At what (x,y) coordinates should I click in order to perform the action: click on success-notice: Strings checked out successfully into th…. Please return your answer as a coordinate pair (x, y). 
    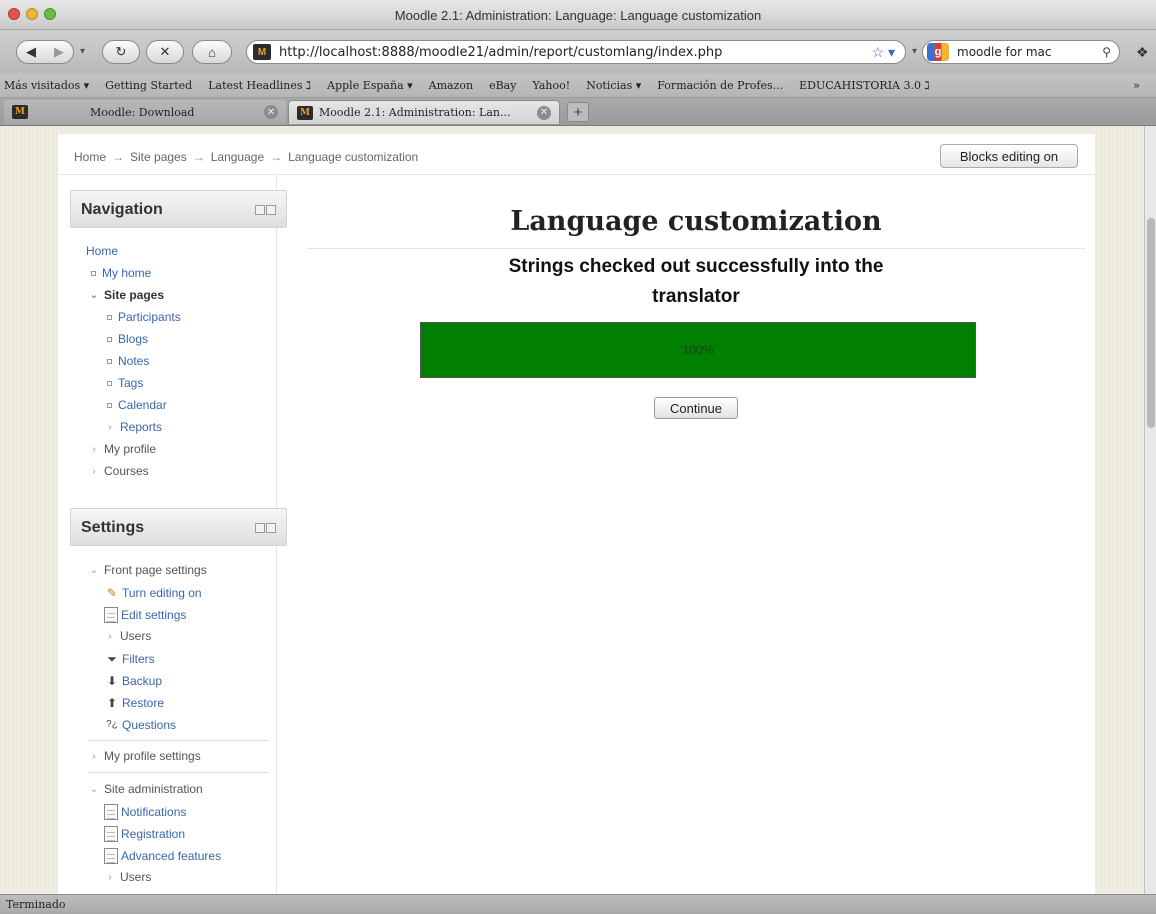
    Looking at the image, I should click on (696, 282).